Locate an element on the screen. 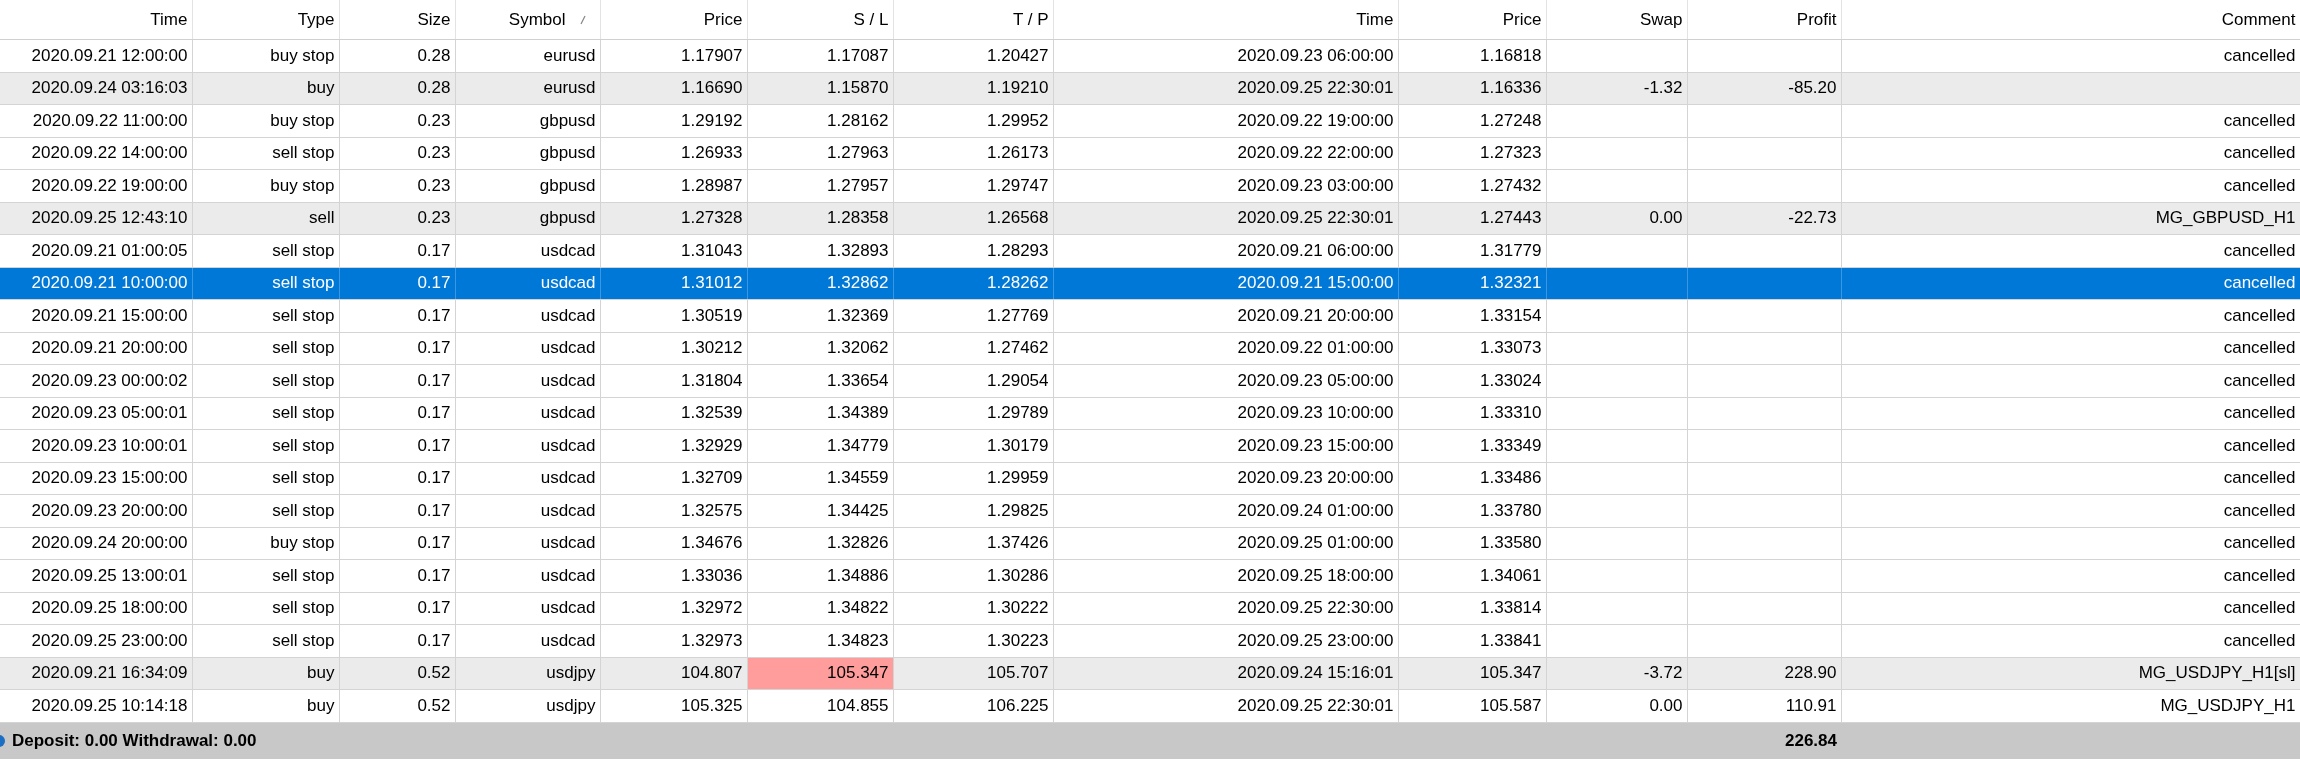  table-row: 2020.09.25 12:43:10 sell 0.23 gbpusd 1.27328 1.28358 1.26568 2020.09.25 22:30:01 1.27443 0.00 -22.73 MG_GBPUSD_H1 is located at coordinates (1150, 218).